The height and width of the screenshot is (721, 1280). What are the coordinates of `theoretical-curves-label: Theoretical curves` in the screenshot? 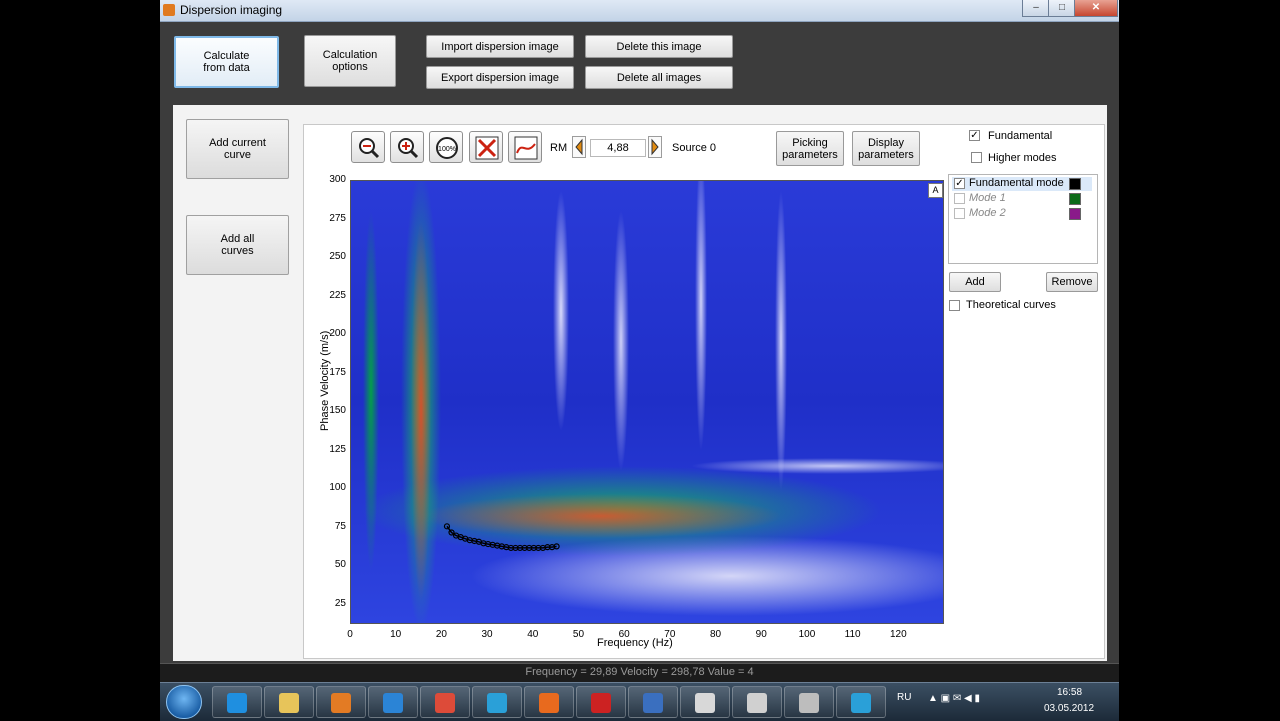 It's located at (1011, 305).